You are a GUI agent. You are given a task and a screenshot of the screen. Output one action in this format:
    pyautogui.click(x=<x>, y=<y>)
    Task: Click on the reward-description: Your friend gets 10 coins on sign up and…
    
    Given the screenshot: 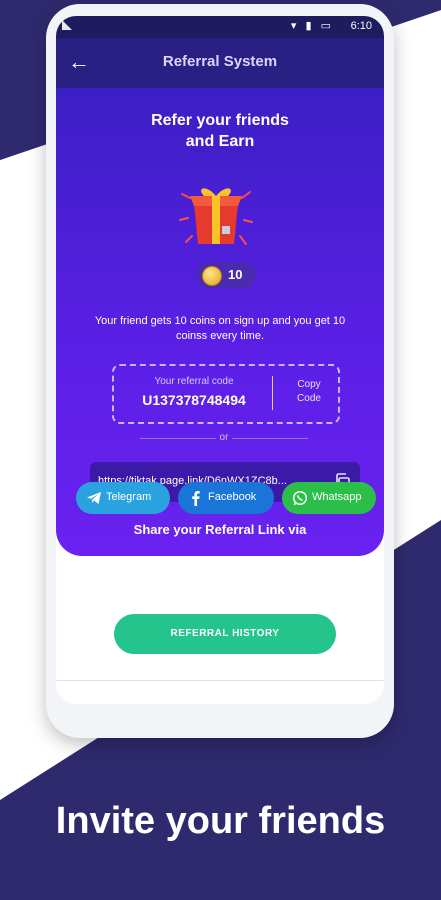 What is the action you would take?
    pyautogui.click(x=220, y=328)
    